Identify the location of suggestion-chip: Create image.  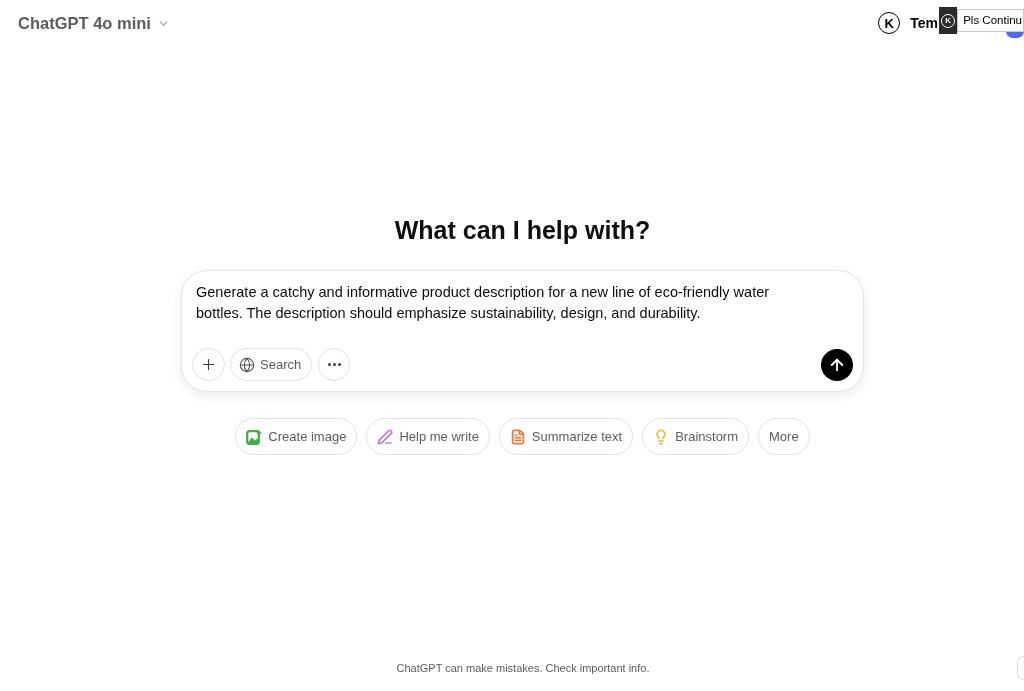
(296, 436).